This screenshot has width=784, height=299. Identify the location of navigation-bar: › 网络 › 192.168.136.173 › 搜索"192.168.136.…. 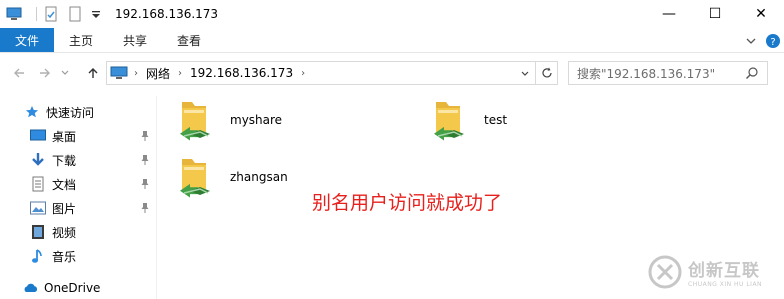
(392, 73).